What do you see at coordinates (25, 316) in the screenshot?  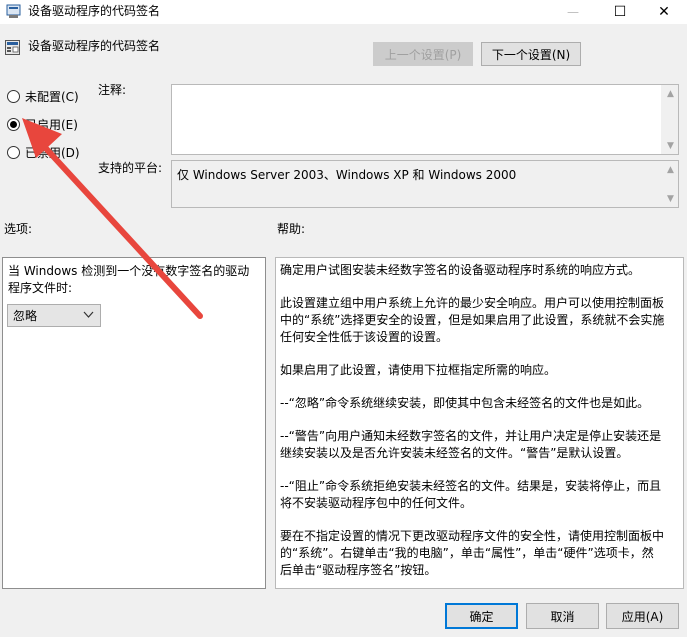 I see `dropdown-value: 忽略` at bounding box center [25, 316].